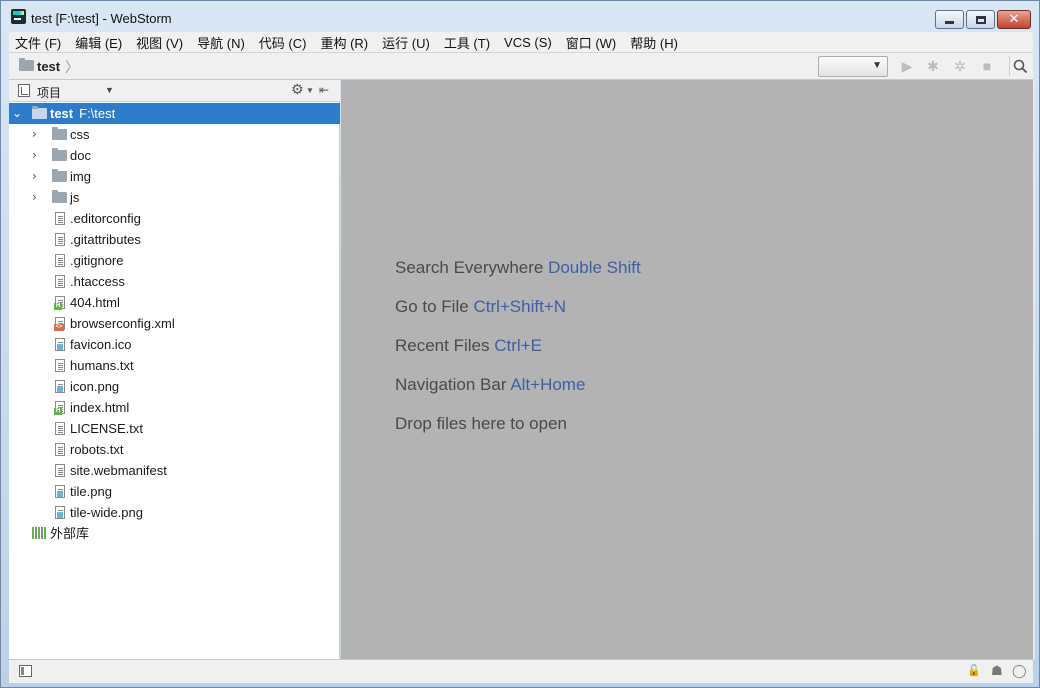 This screenshot has height=688, width=1040. What do you see at coordinates (221, 42) in the screenshot?
I see `menu-navigate: 导航 (N)` at bounding box center [221, 42].